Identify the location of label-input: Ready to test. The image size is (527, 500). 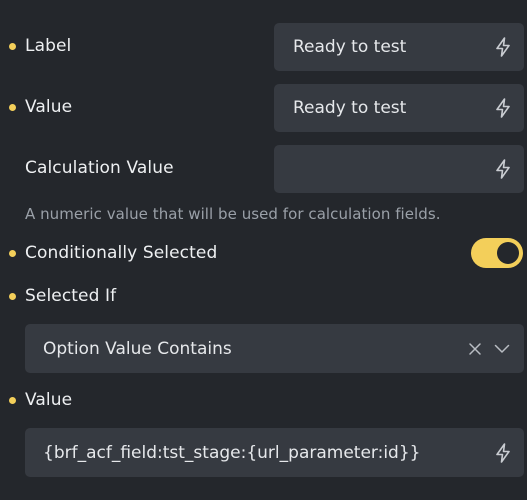
(399, 47).